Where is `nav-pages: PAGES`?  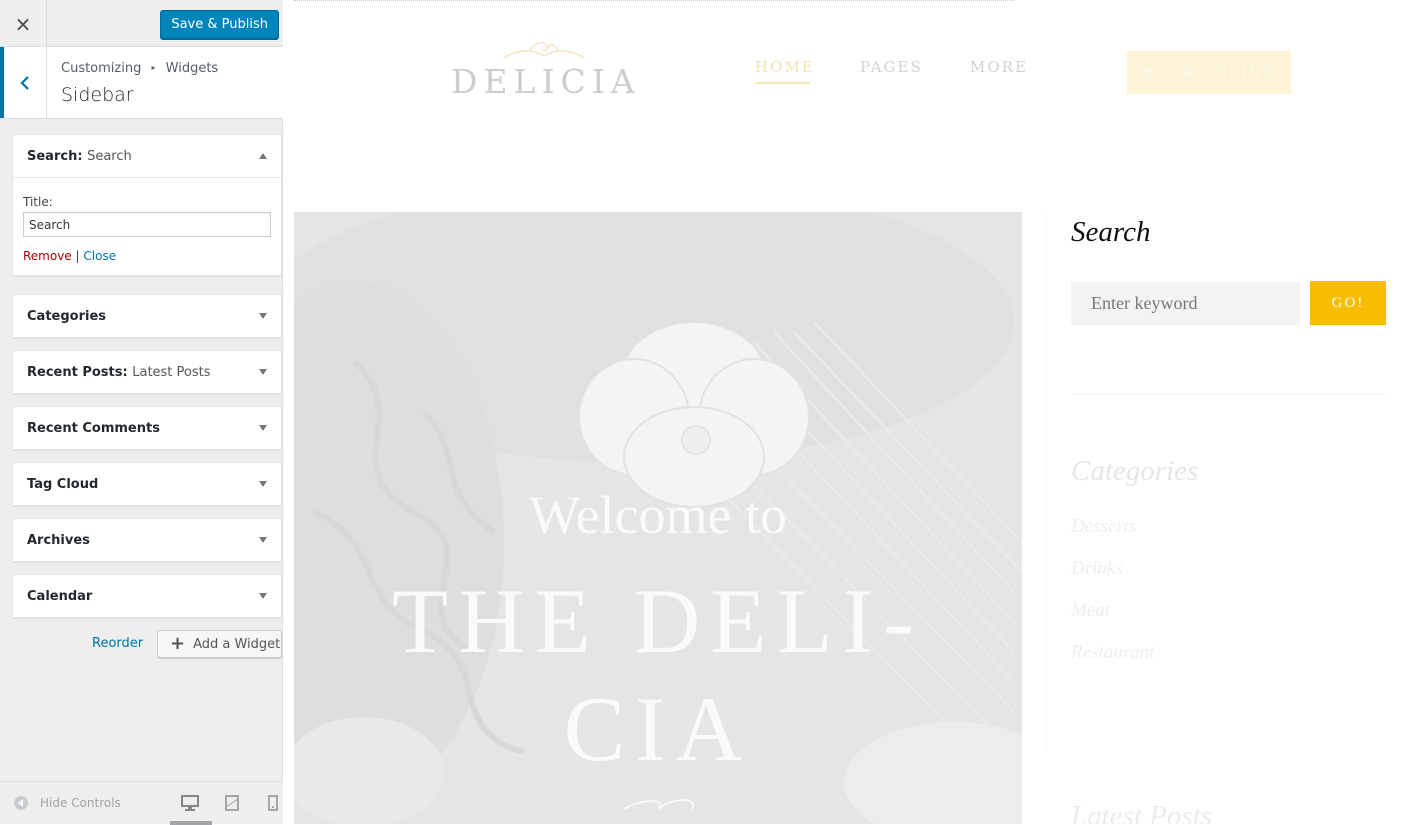
nav-pages: PAGES is located at coordinates (891, 67).